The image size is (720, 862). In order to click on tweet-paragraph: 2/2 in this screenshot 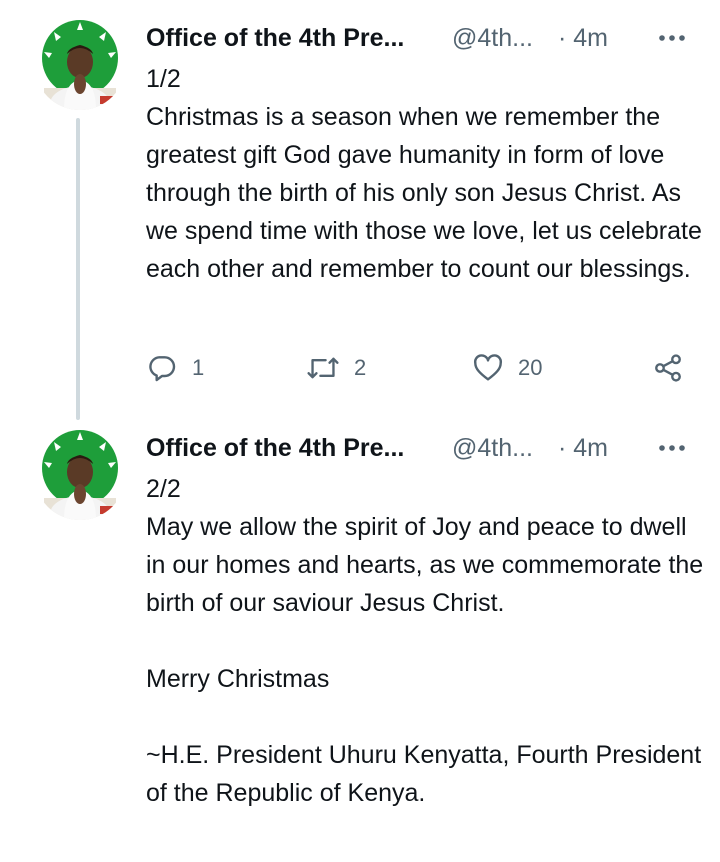, I will do `click(163, 489)`.